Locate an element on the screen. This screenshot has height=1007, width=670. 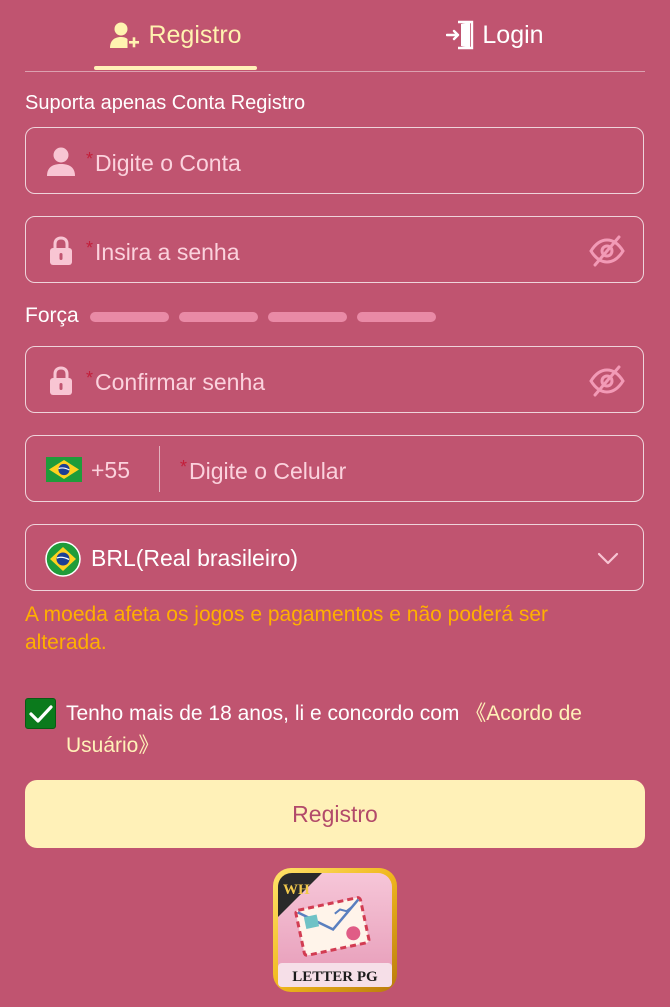
phone-divider is located at coordinates (159, 469).